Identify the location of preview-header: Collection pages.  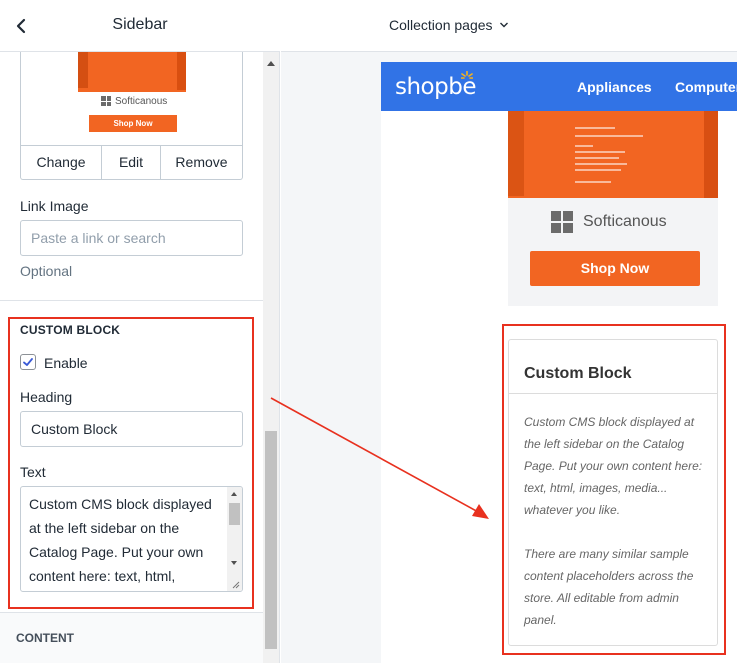
(509, 26).